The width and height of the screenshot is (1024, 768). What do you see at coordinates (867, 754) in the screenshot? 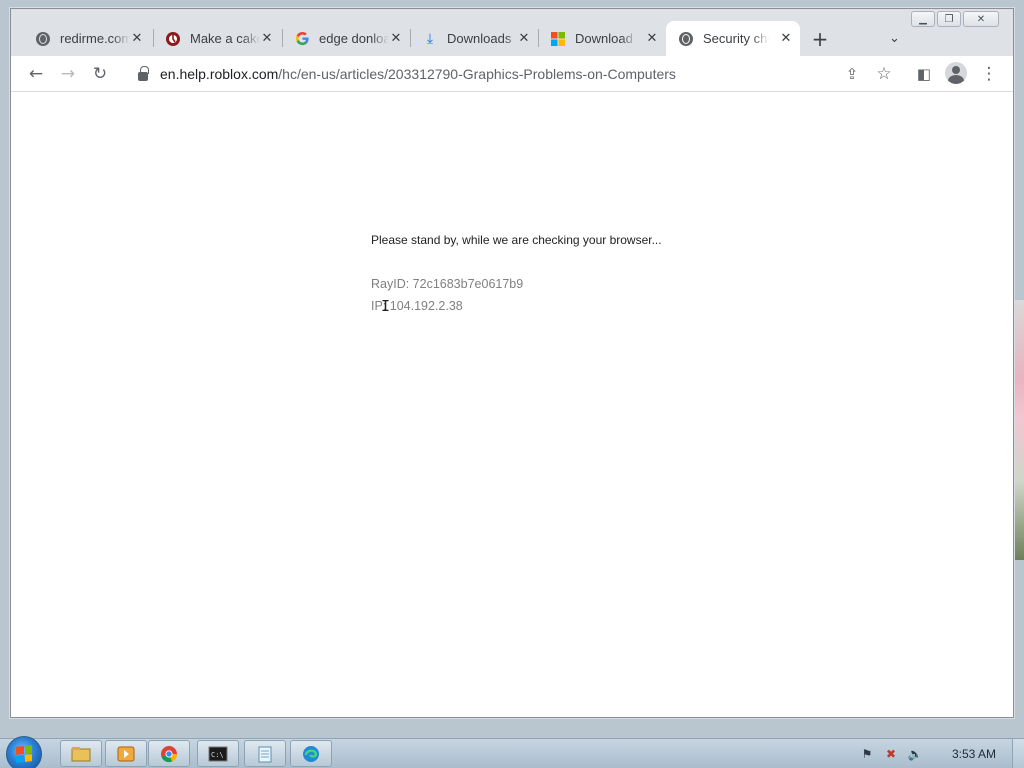
I see `action-center-icon: ⚑` at bounding box center [867, 754].